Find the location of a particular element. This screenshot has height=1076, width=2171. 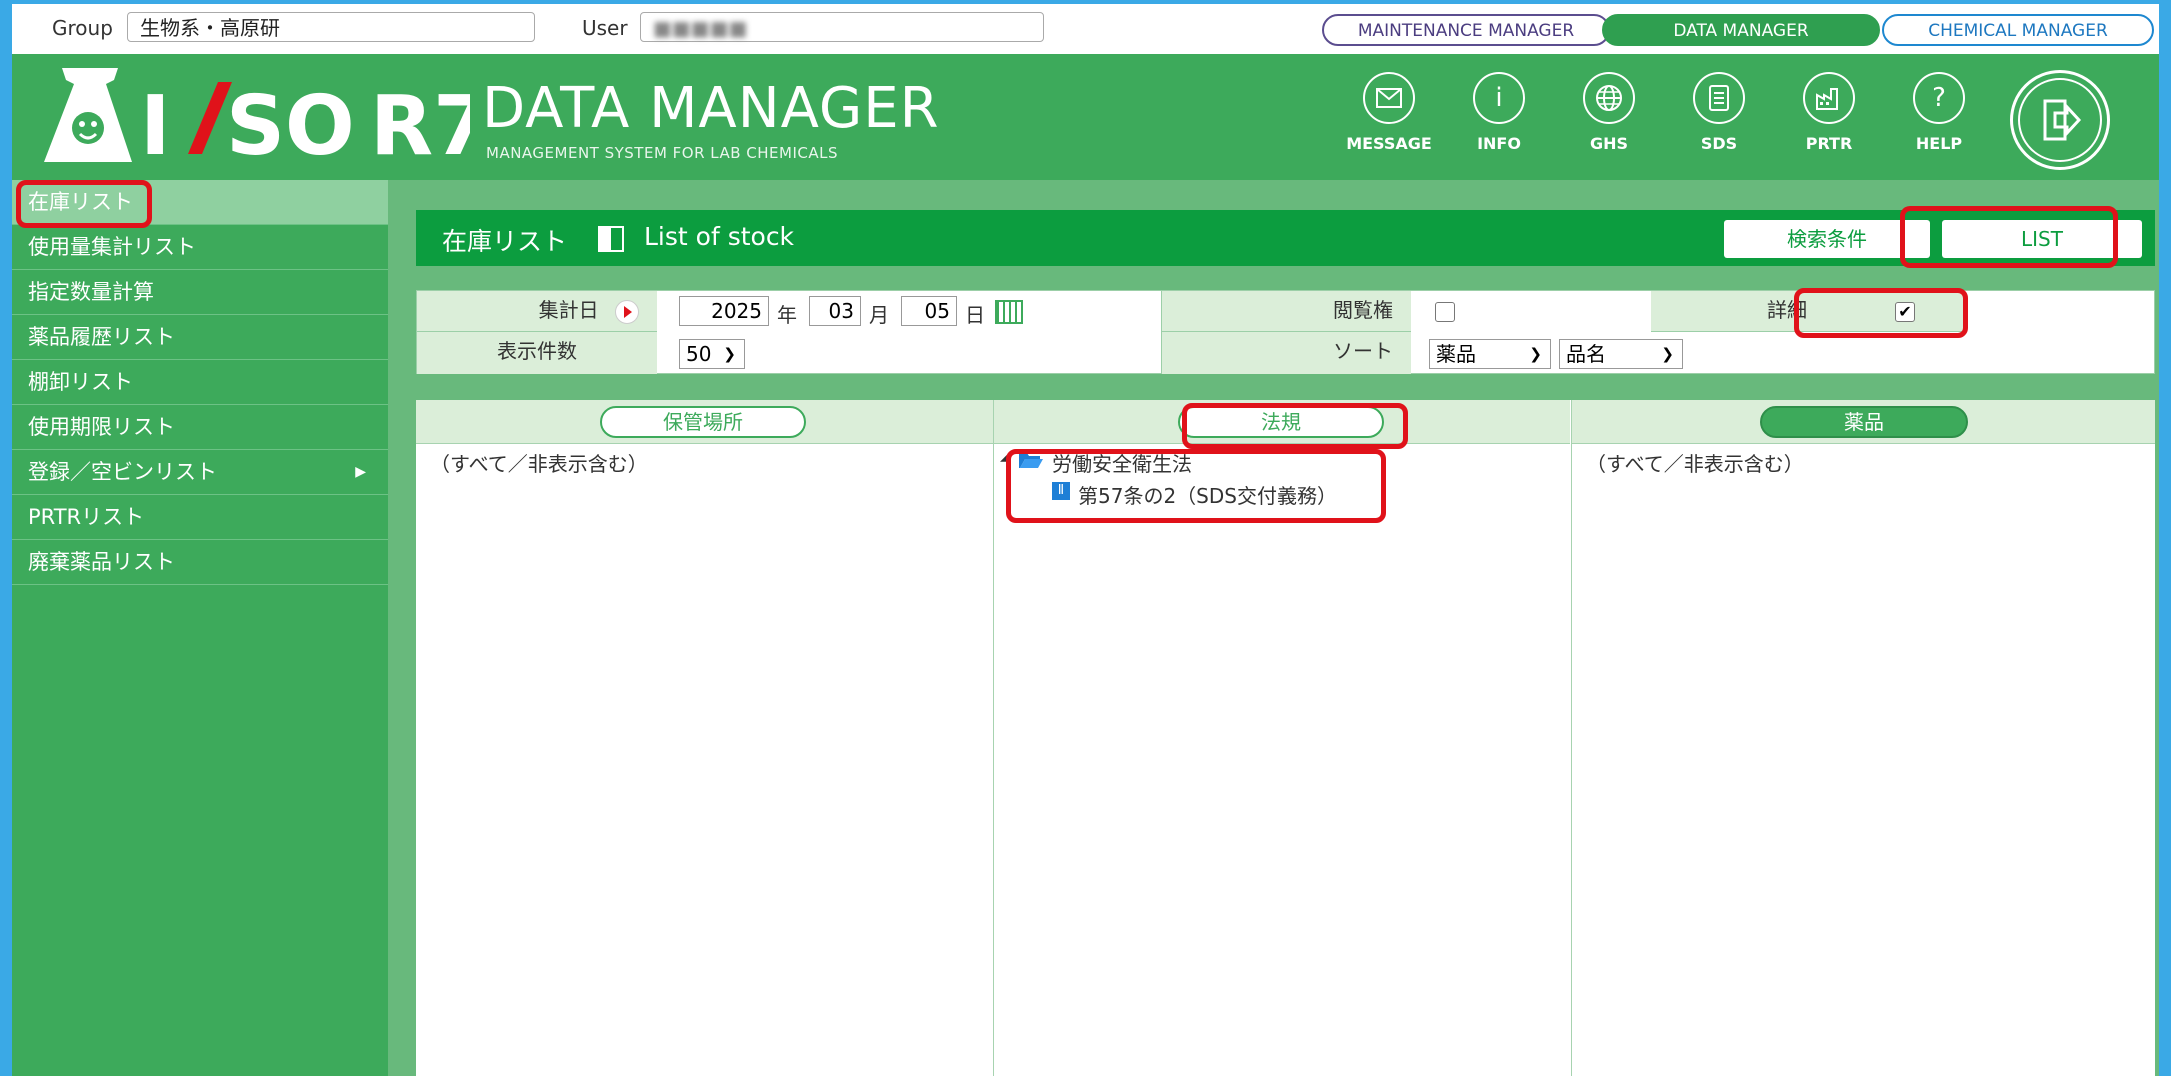

sidebar-item-usage-summary: 使用量集計リスト is located at coordinates (200, 247).